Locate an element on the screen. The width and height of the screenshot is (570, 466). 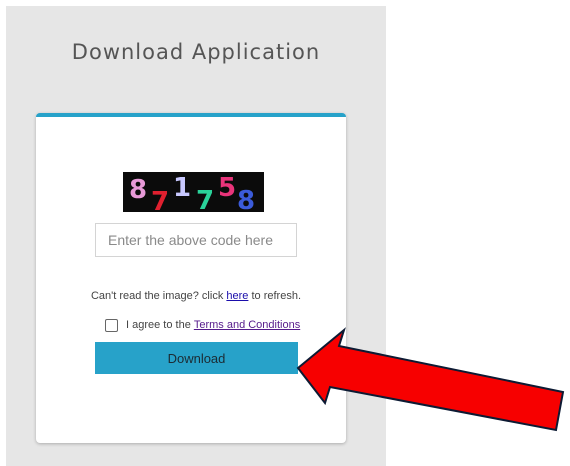
red-arrow-annotation is located at coordinates (430, 379).